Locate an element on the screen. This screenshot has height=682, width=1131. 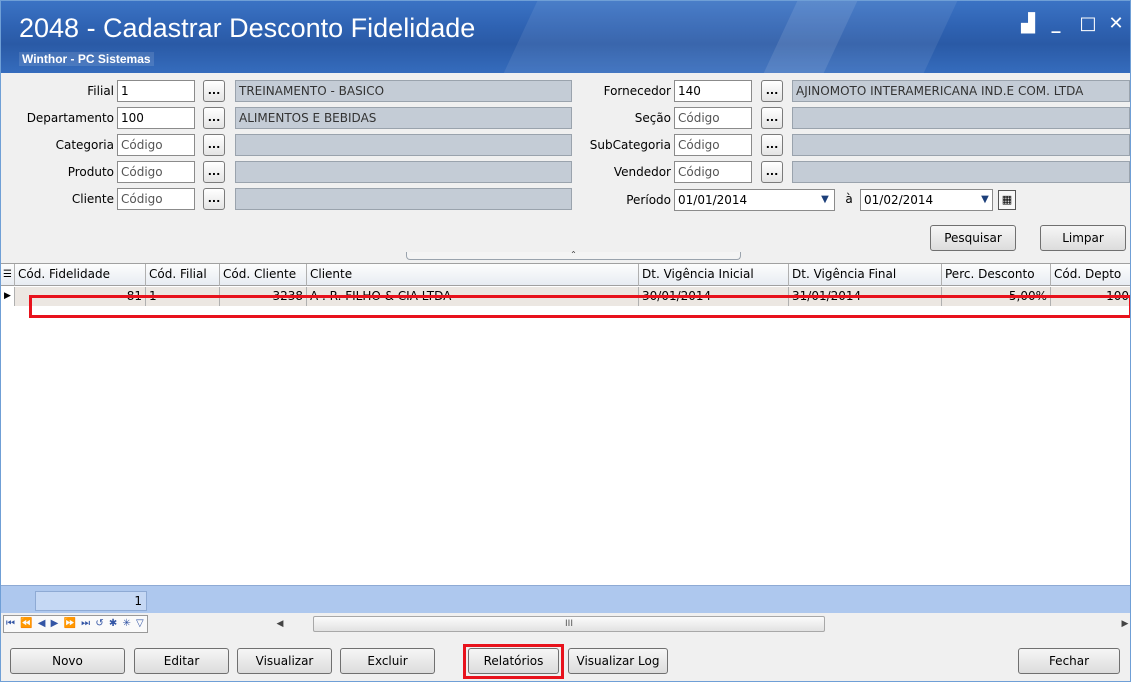
maximize-icon: □ is located at coordinates (1088, 24).